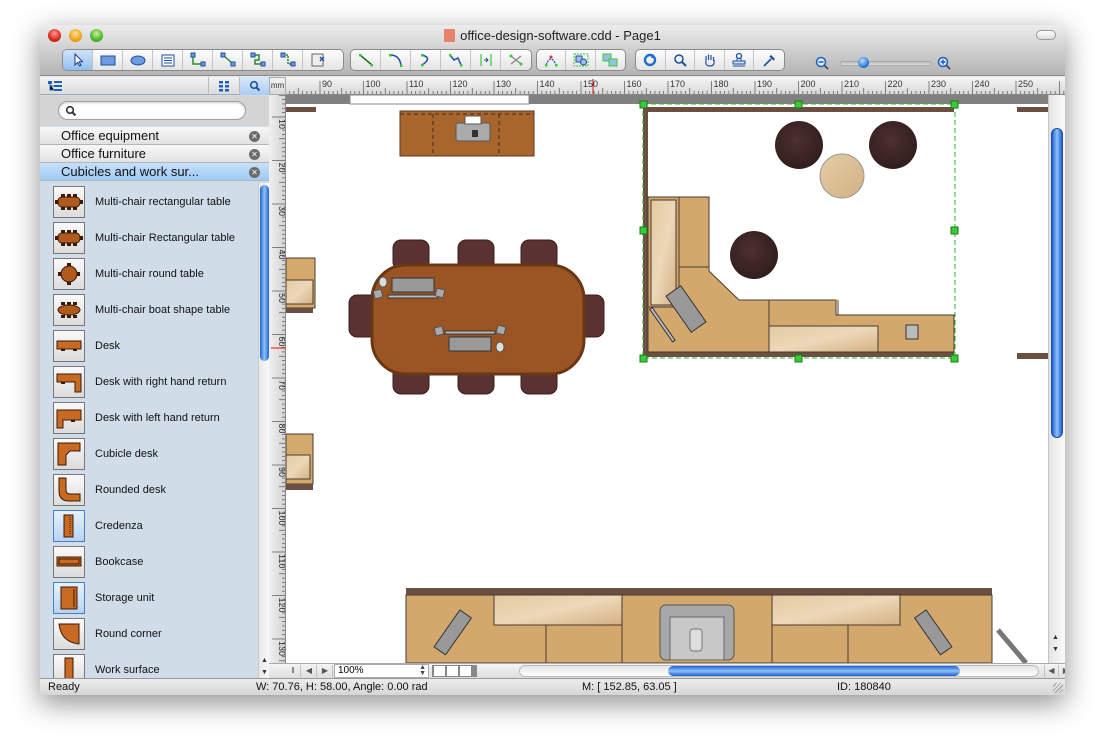 This screenshot has height=750, width=1104. What do you see at coordinates (422, 670) in the screenshot?
I see `zoom-stepper: ▲ ▼` at bounding box center [422, 670].